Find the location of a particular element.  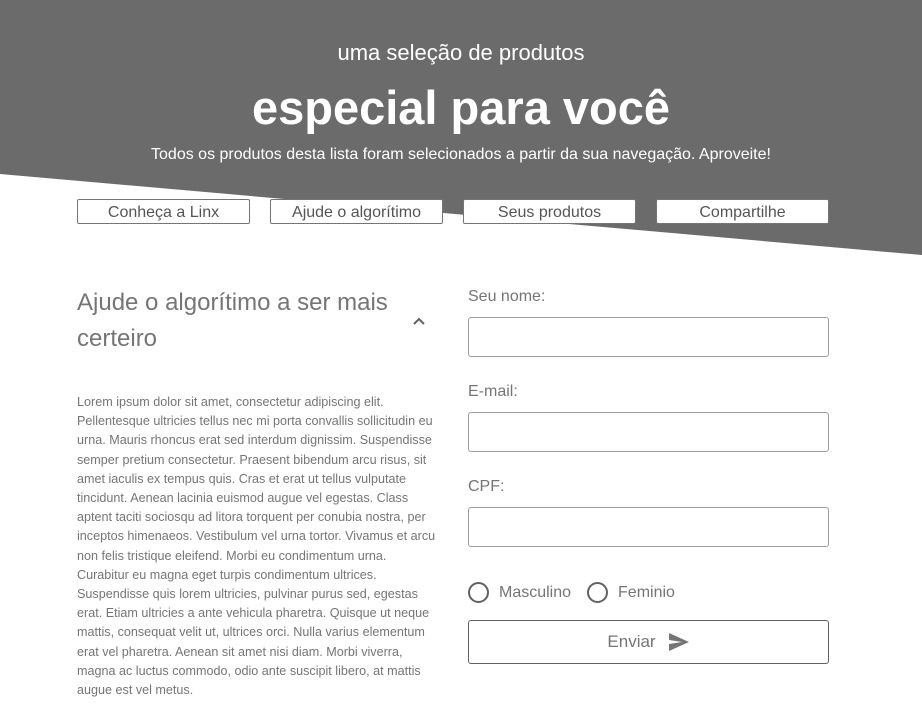

nav-button-ajude-algoritimo: Ajude o algorítimo is located at coordinates (356, 211).